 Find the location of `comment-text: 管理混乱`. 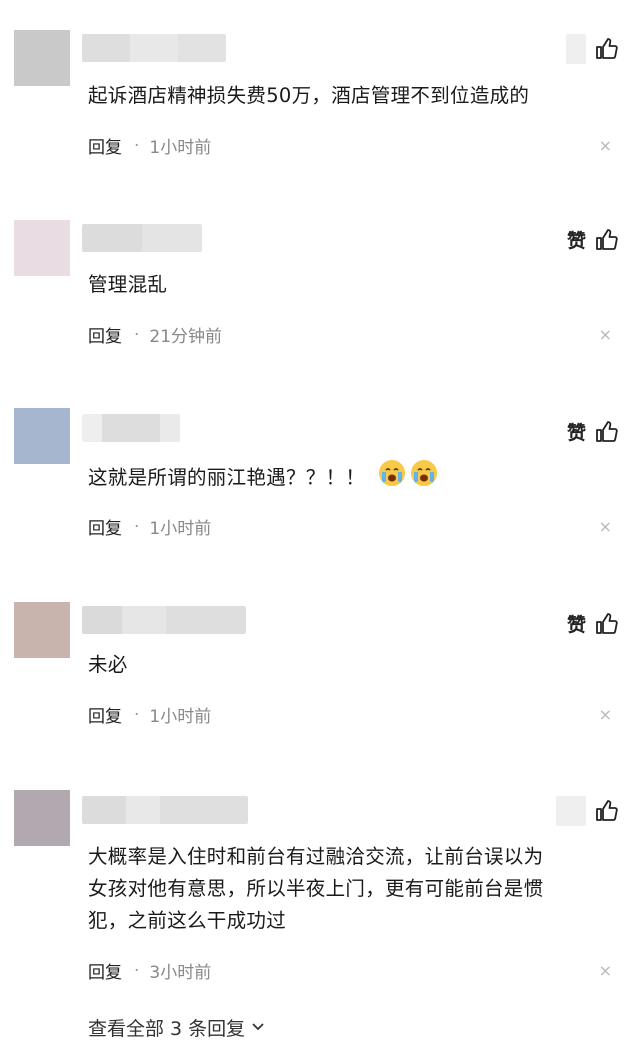

comment-text: 管理混乱 is located at coordinates (128, 284).